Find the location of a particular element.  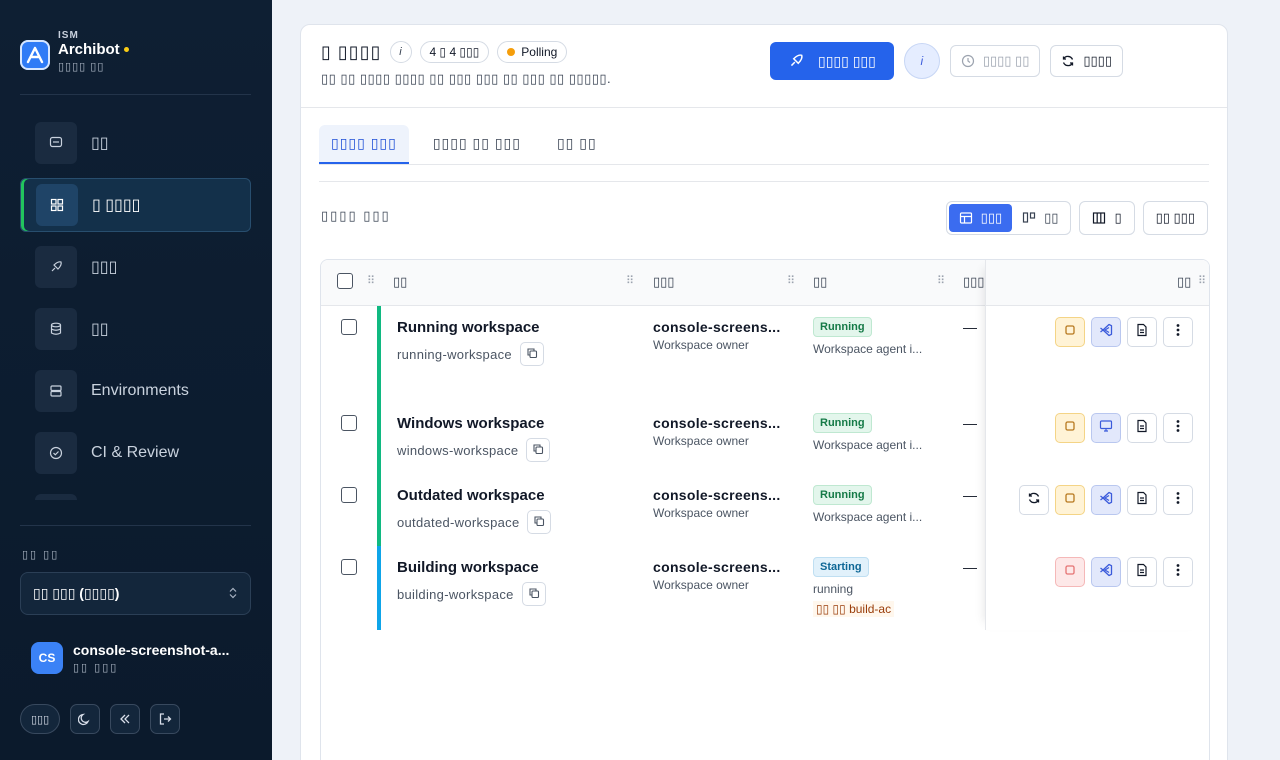

card-view-button: ▯▯ is located at coordinates (1040, 218).